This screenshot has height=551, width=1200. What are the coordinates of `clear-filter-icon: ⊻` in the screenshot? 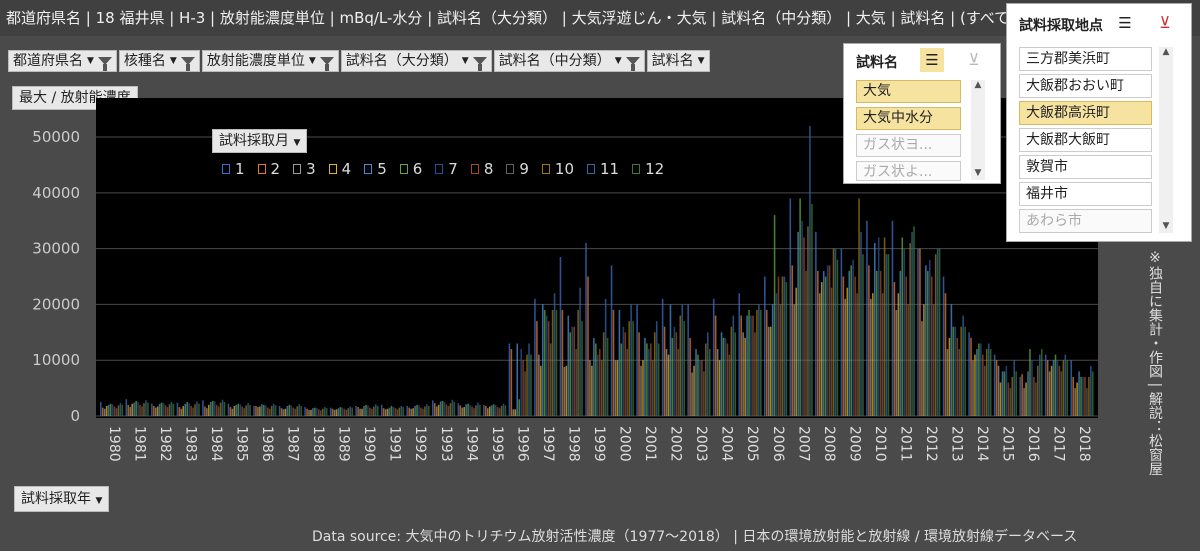 It's located at (1165, 23).